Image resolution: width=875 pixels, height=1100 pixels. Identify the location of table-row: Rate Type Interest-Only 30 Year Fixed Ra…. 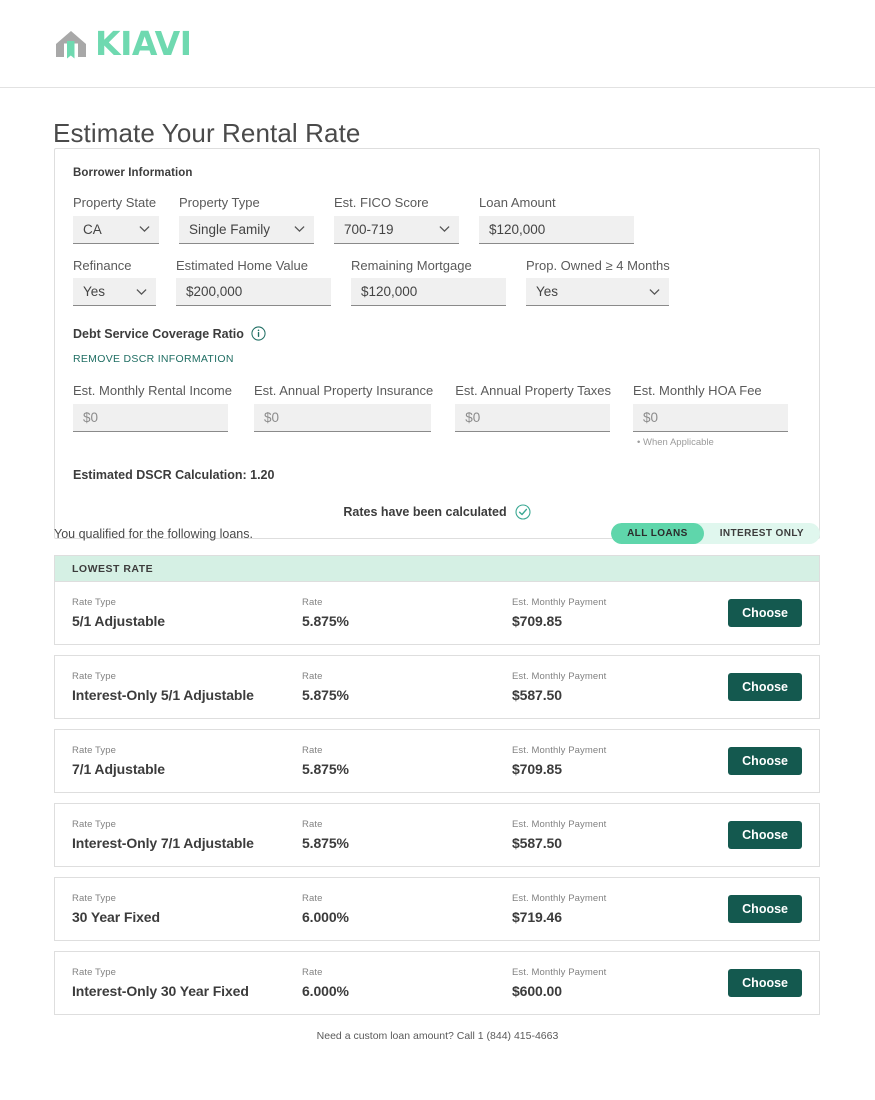
(437, 983).